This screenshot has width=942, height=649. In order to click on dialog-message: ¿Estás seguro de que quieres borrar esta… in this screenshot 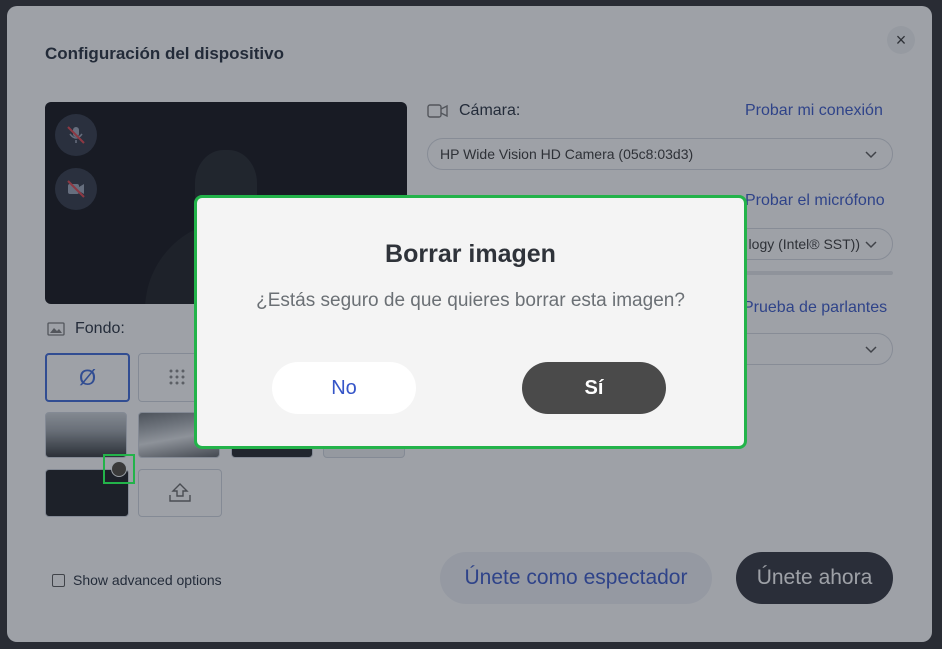, I will do `click(470, 300)`.